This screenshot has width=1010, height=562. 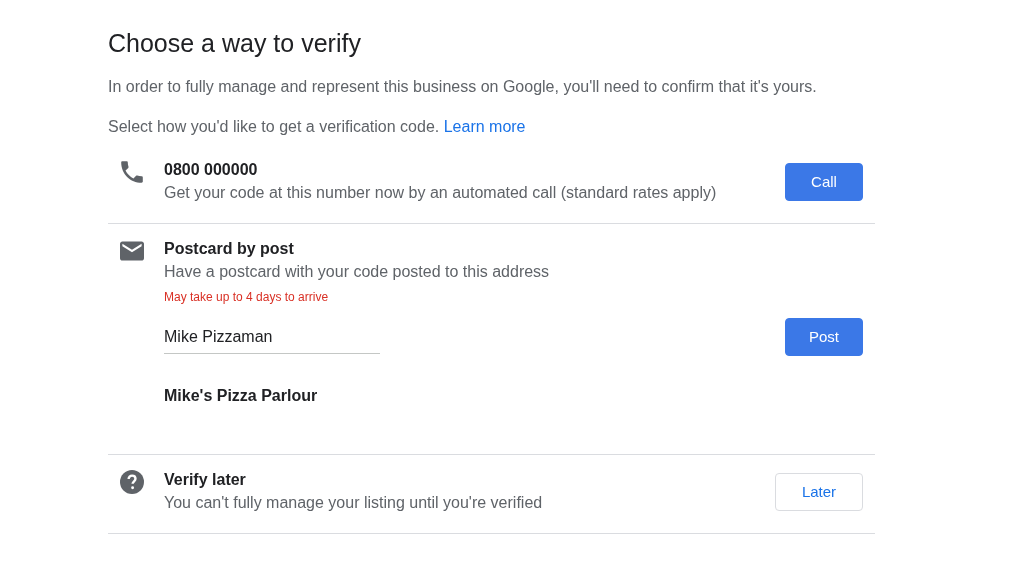 I want to click on action-button: Later, so click(x=819, y=492).